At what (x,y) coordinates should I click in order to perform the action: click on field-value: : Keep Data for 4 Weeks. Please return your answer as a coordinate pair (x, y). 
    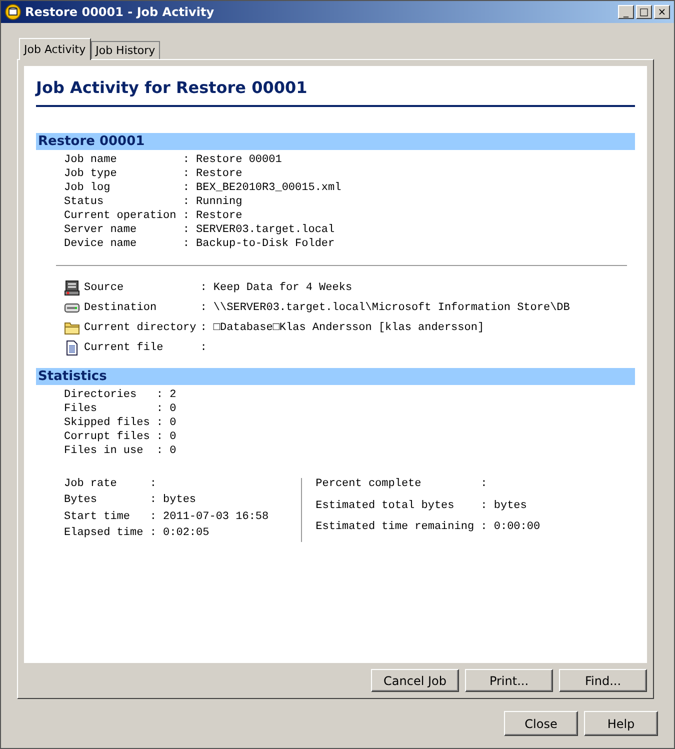
    Looking at the image, I should click on (277, 288).